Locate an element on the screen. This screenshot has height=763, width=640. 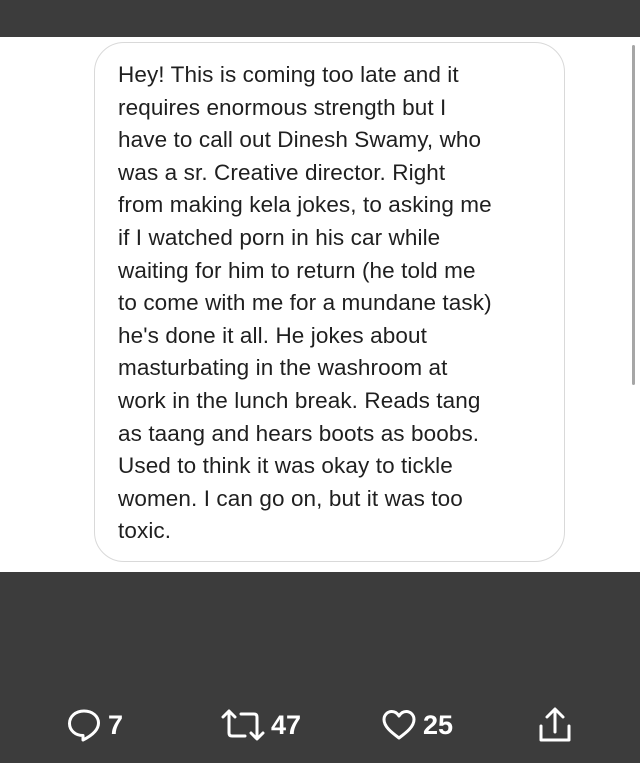
top-bar is located at coordinates (320, 18).